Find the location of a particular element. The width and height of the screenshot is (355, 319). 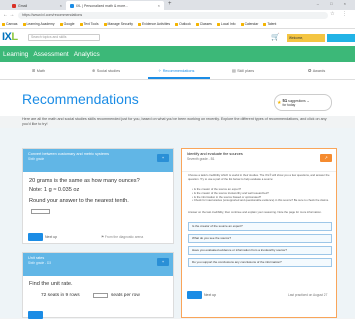

recommendations-icon: ✧ is located at coordinates (160, 71).